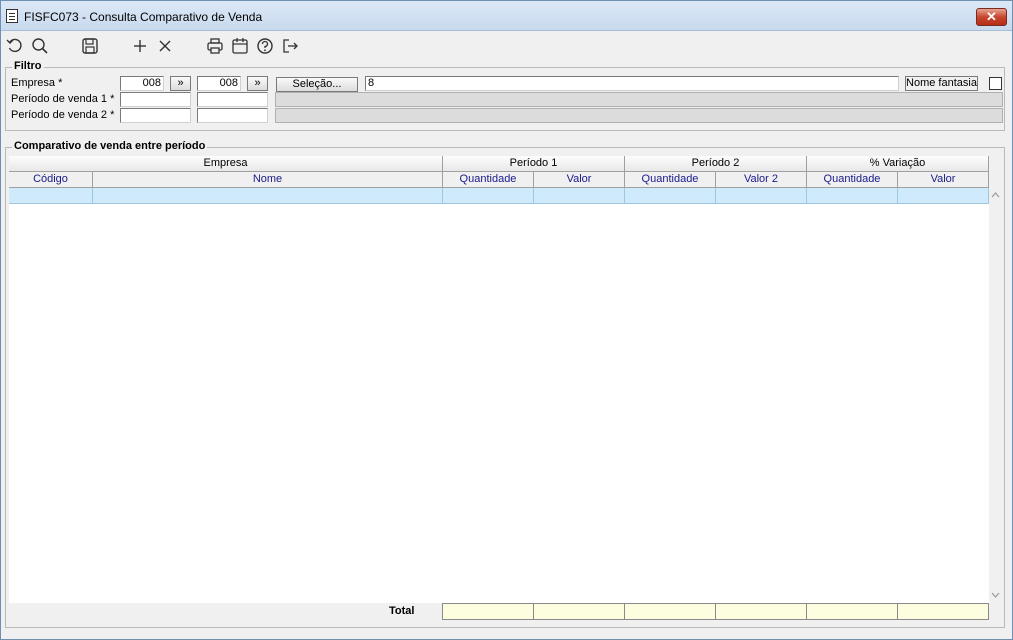  What do you see at coordinates (995, 395) in the screenshot?
I see `vertical-scrollbar` at bounding box center [995, 395].